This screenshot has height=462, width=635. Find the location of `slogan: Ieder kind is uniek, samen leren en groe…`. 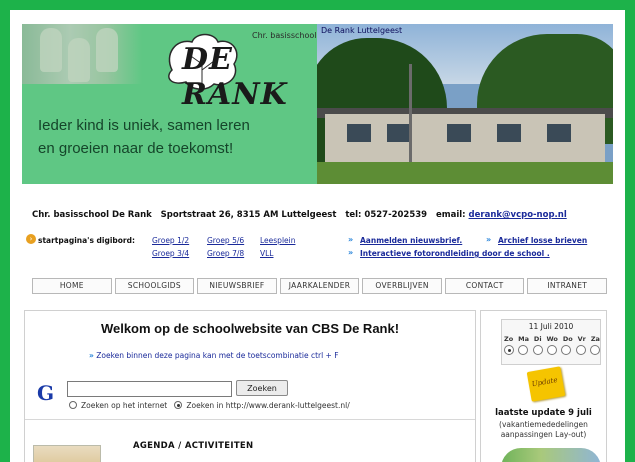

slogan: Ieder kind is uniek, samen leren en groe… is located at coordinates (173, 137).